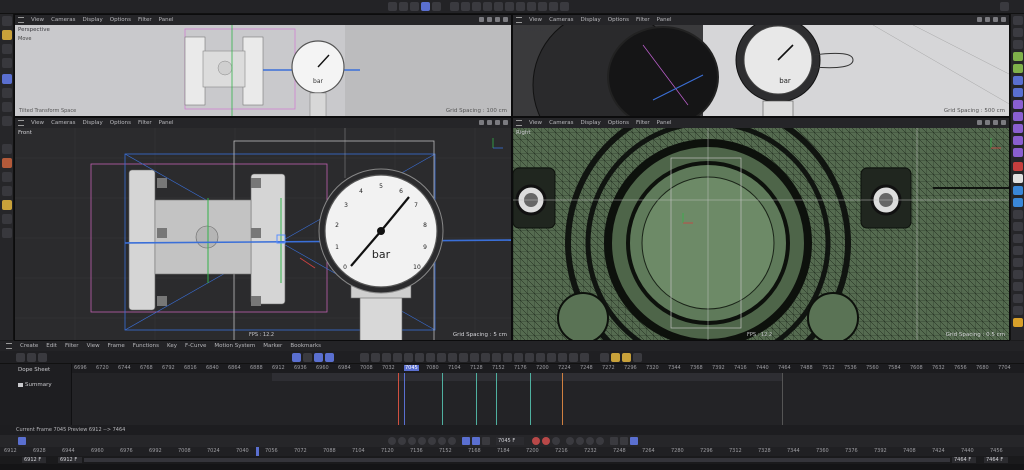 Image resolution: width=1024 pixels, height=470 pixels. What do you see at coordinates (1018, 286) in the screenshot?
I see `null-icon` at bounding box center [1018, 286].